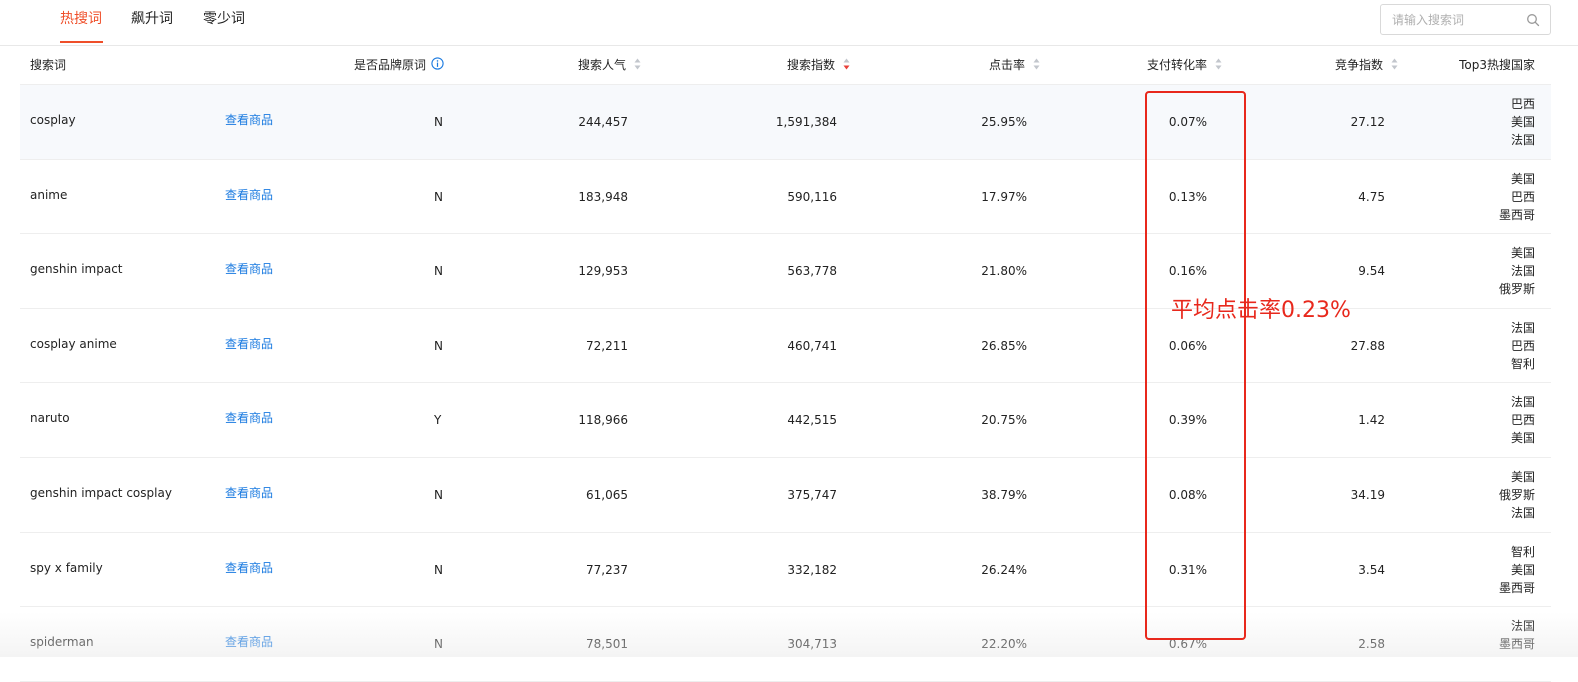 This screenshot has width=1578, height=682. I want to click on top3-countries-cell: 智利 美国 墨西哥, so click(1517, 570).